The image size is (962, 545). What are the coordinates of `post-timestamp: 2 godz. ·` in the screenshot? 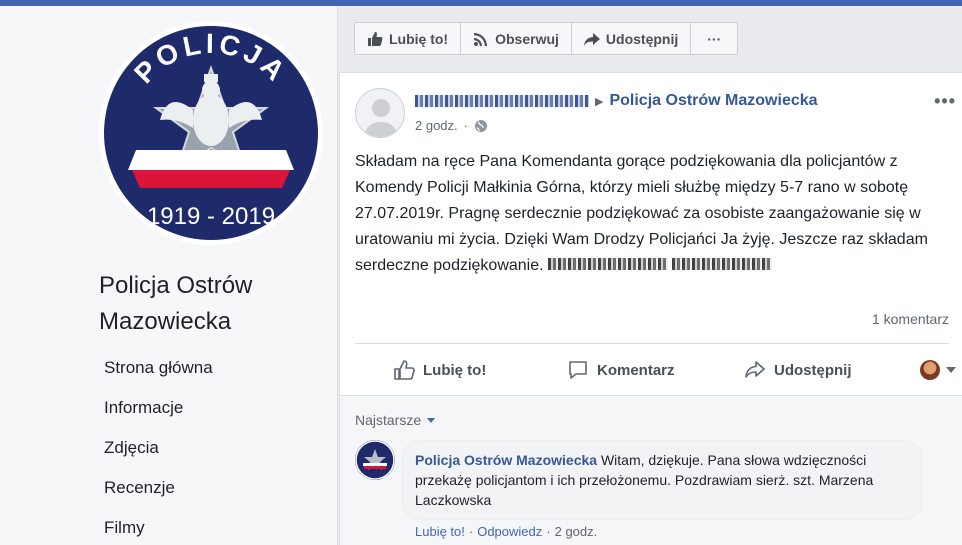 It's located at (451, 125).